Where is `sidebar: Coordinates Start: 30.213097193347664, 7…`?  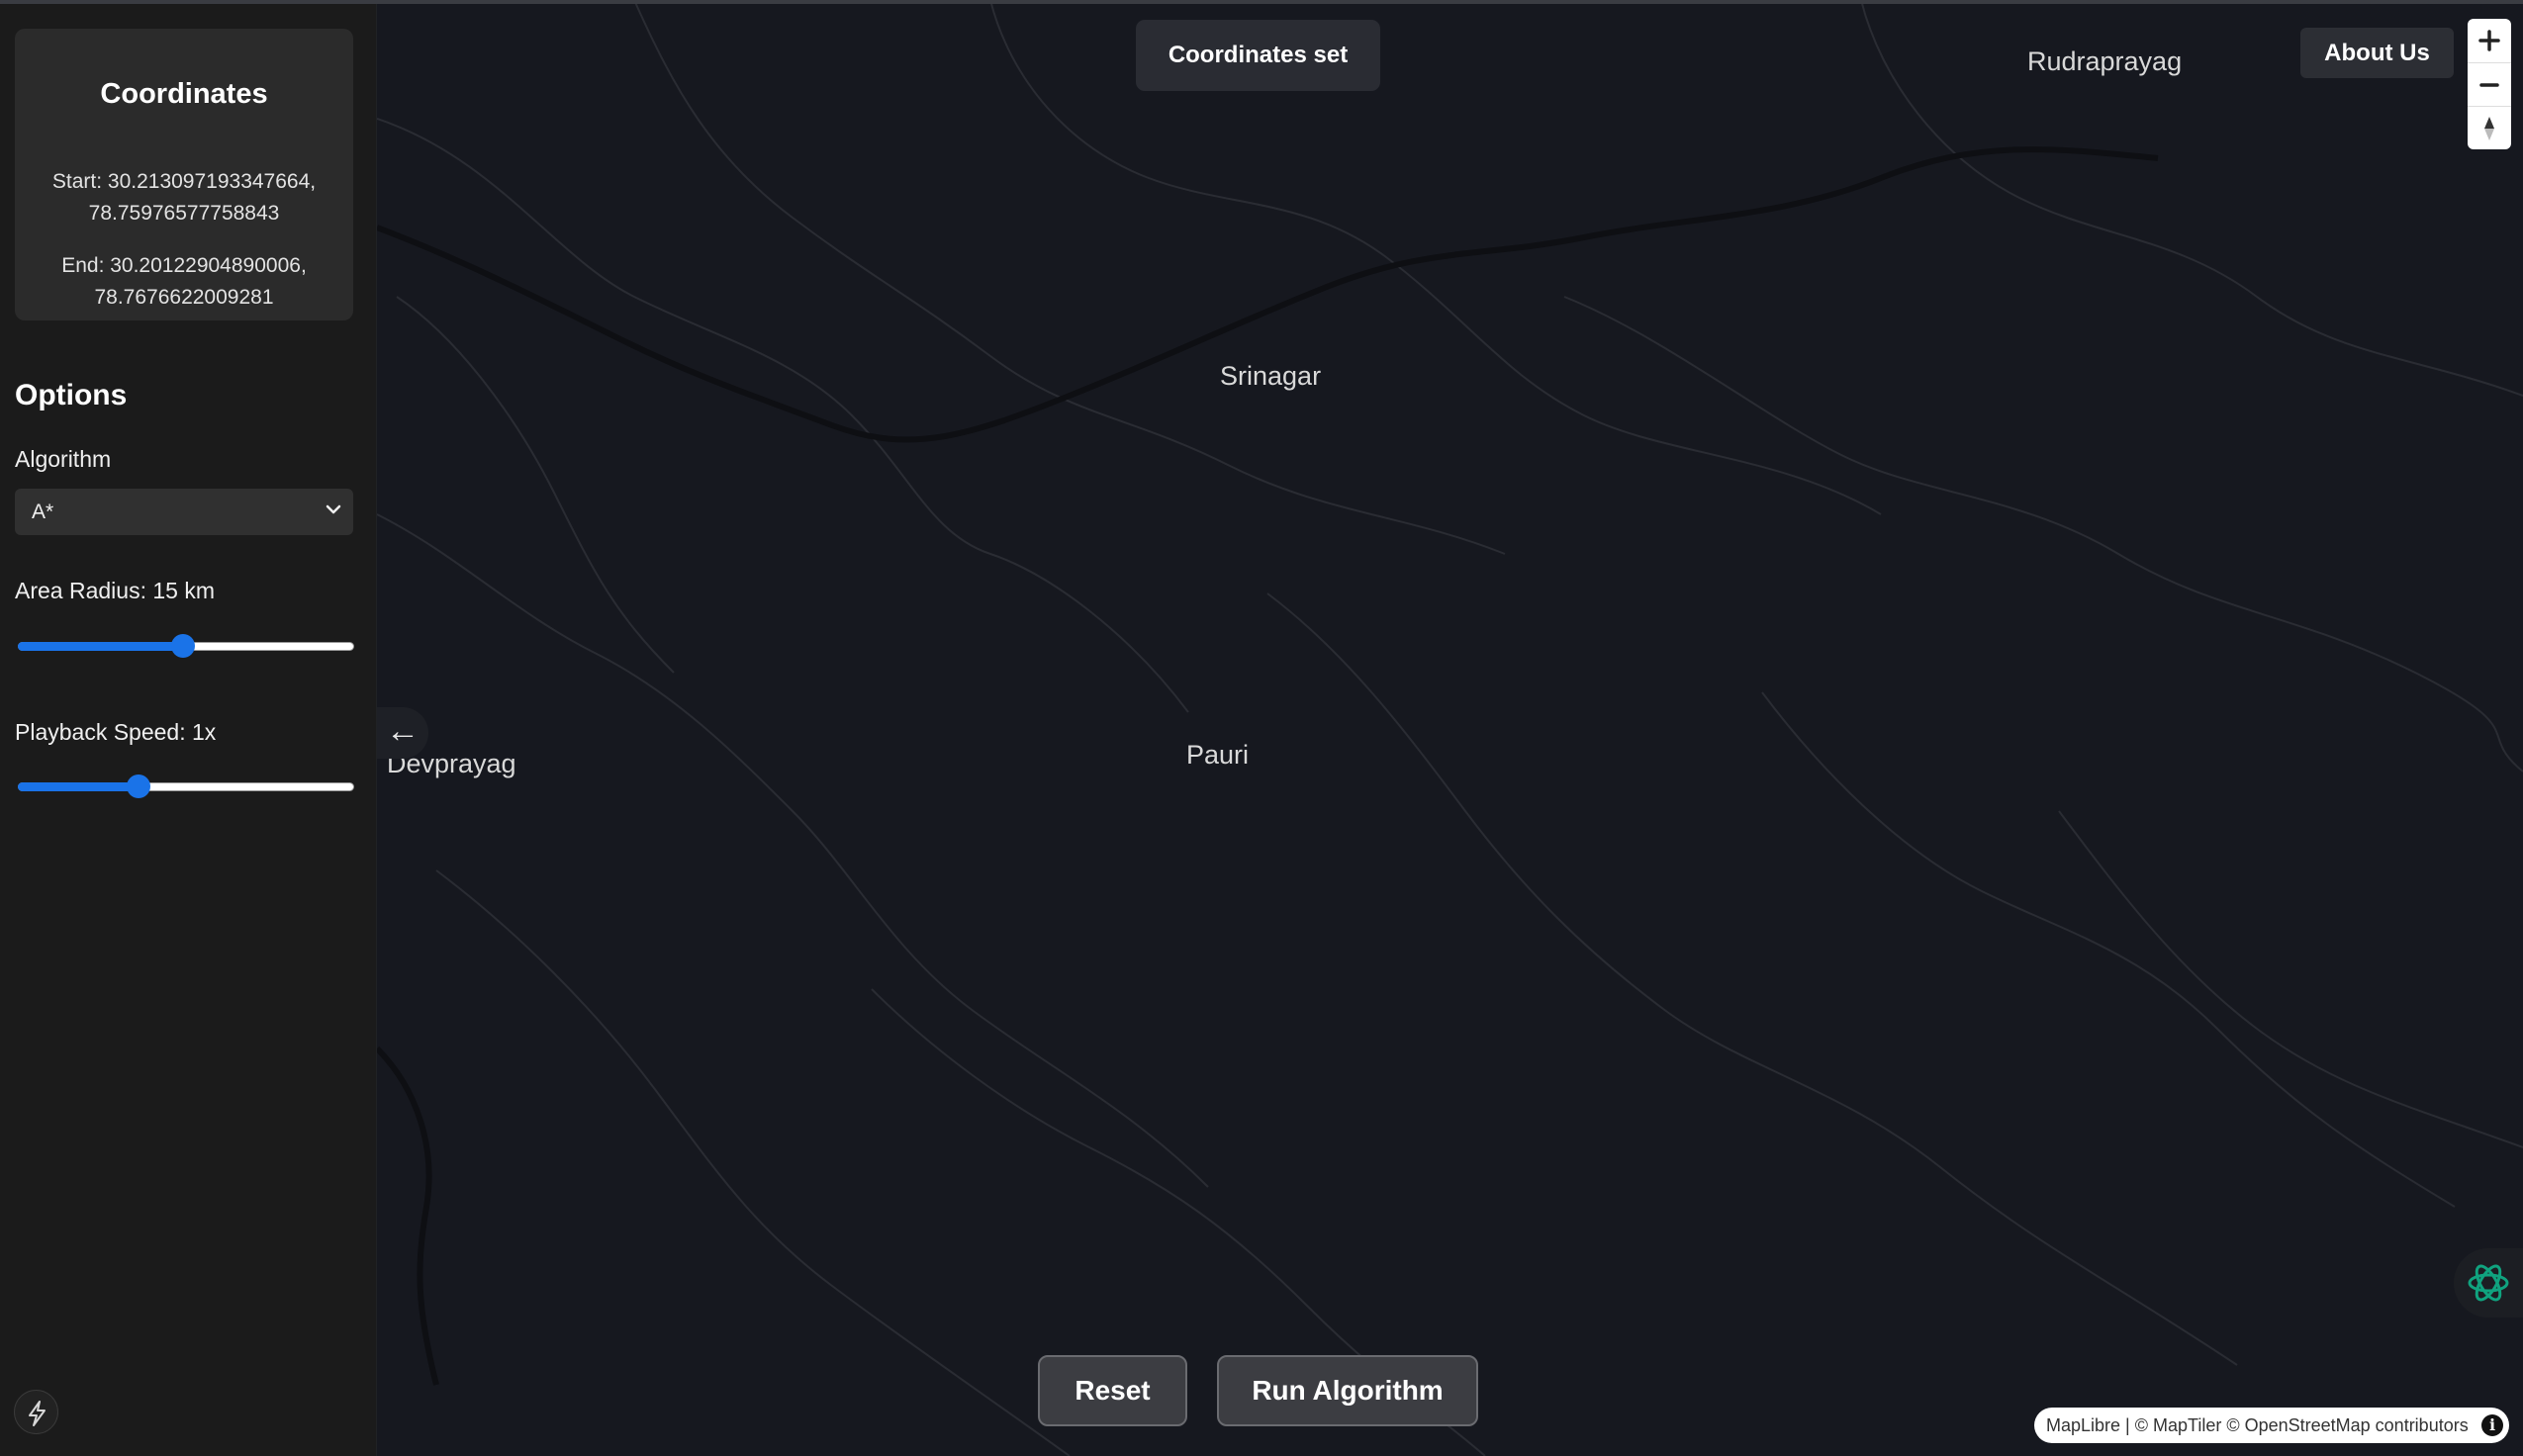
sidebar: Coordinates Start: 30.213097193347664, 7… is located at coordinates (188, 728).